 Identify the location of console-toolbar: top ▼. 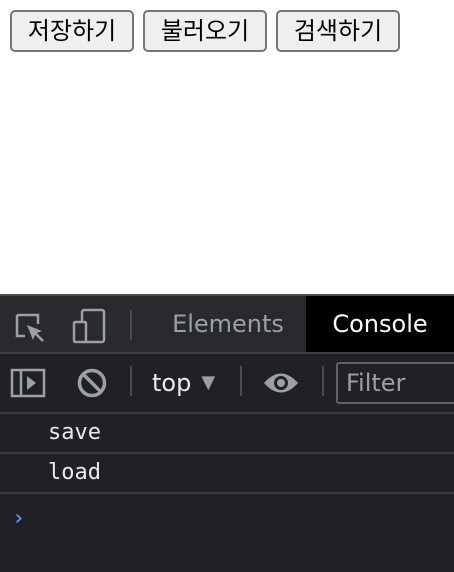
(227, 384).